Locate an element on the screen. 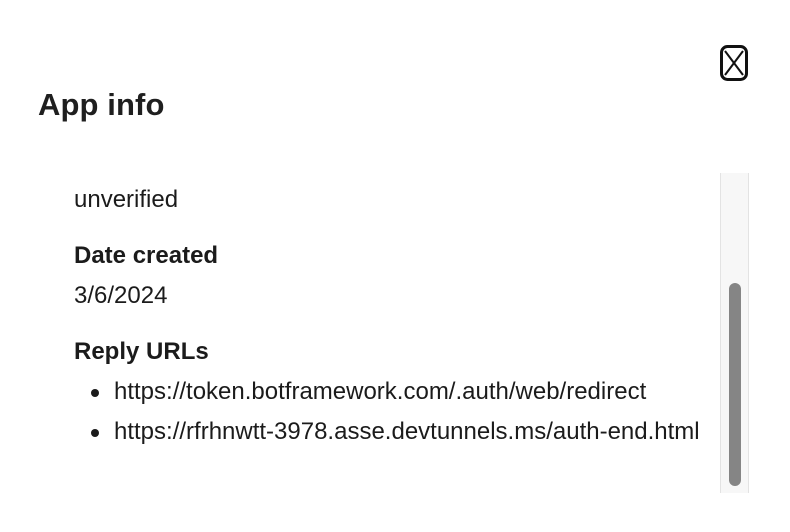 The height and width of the screenshot is (532, 790). reply-urls-label: Reply URLs is located at coordinates (141, 351).